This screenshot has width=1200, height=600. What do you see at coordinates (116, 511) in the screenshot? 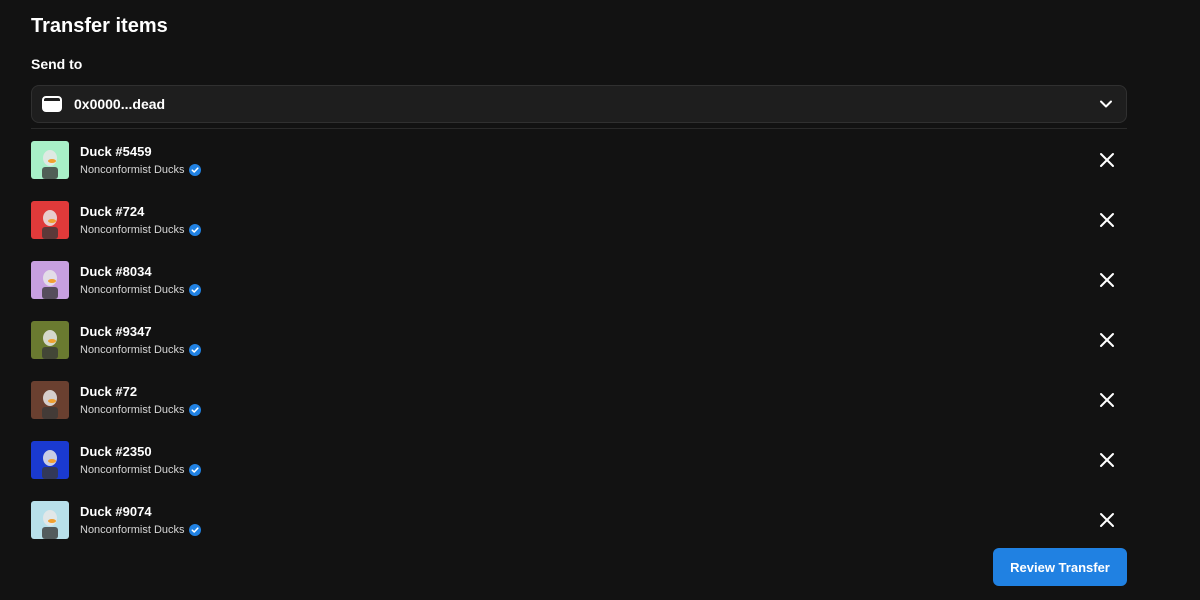
I see `item-name: Duck #9074` at bounding box center [116, 511].